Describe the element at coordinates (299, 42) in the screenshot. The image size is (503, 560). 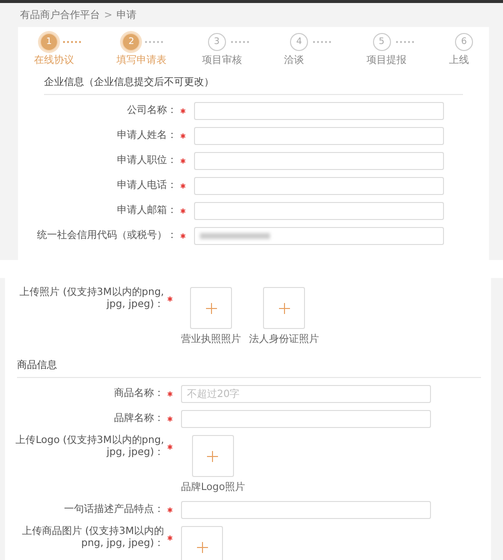
I see `step-circle: 4` at that location.